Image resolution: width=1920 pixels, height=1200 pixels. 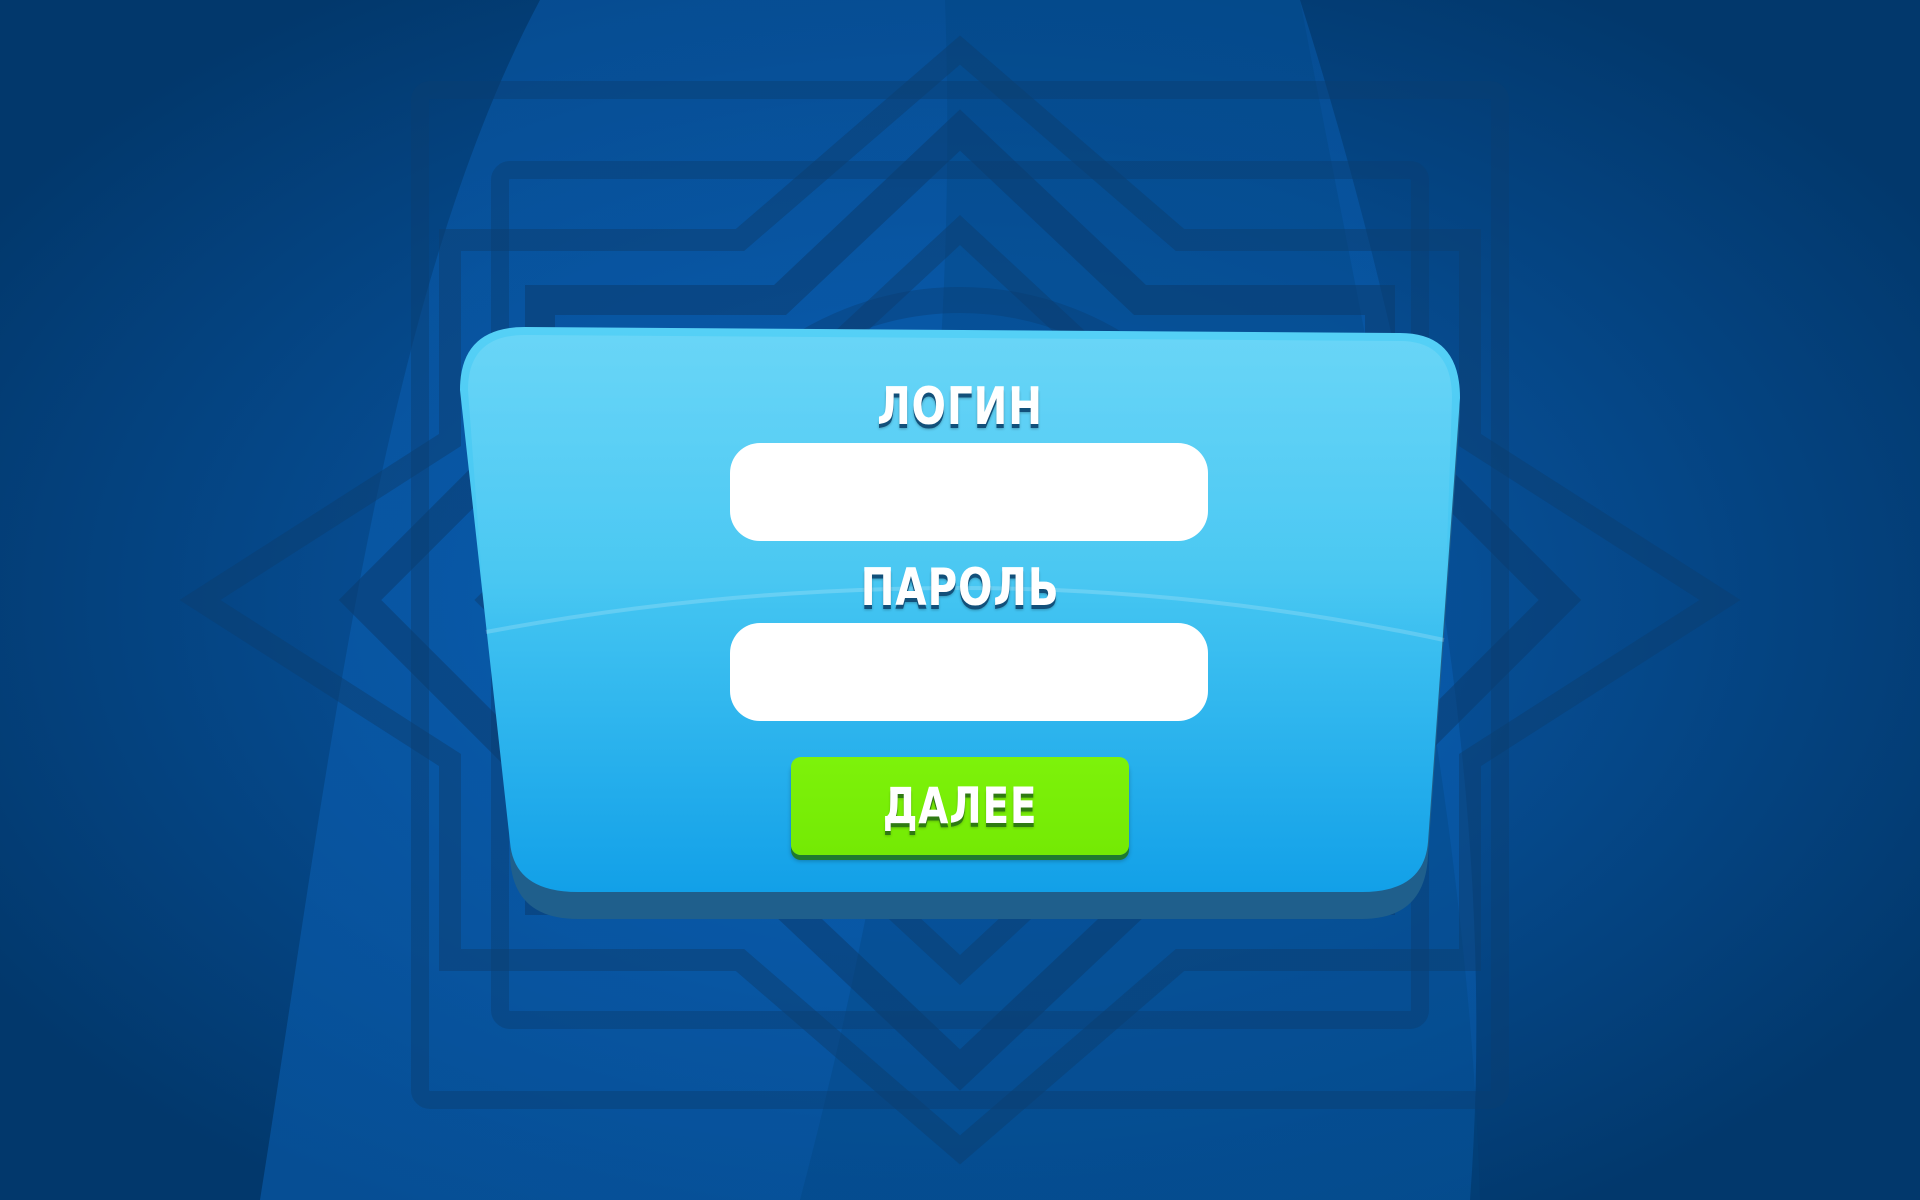 I want to click on next-button: ДАЛЕЕ, so click(x=960, y=806).